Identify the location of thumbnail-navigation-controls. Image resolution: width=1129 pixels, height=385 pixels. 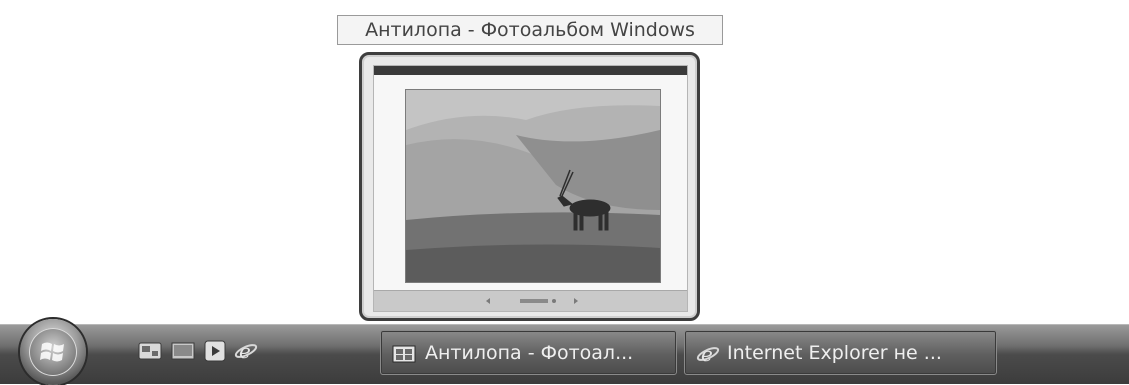
(532, 301).